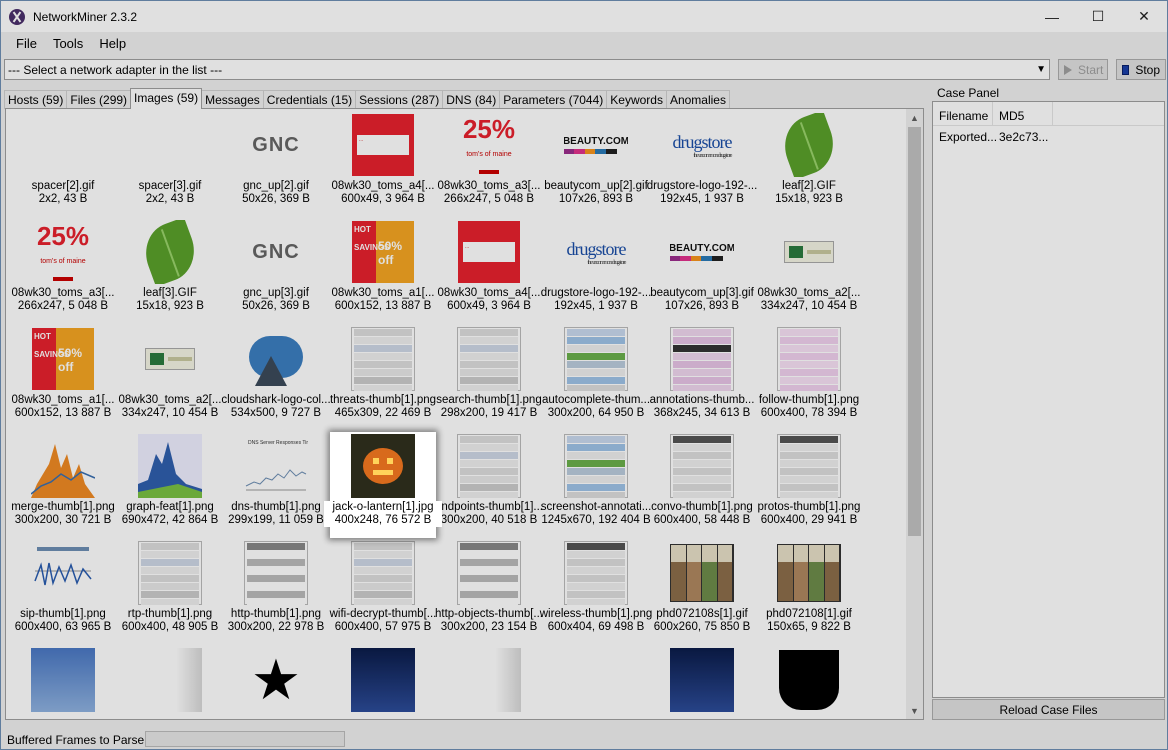 Image resolution: width=1168 pixels, height=750 pixels. I want to click on image-thumbnail-item: GNC gnc_up[2].gif 50x26, 369 B, so click(276, 164).